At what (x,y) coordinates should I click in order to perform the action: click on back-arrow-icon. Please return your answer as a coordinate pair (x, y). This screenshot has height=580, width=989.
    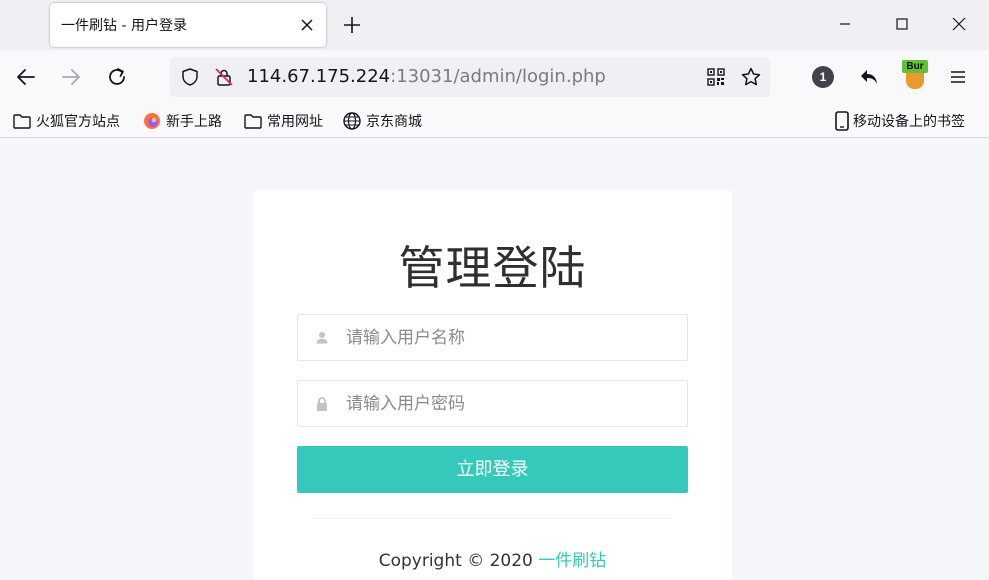
    Looking at the image, I should click on (26, 77).